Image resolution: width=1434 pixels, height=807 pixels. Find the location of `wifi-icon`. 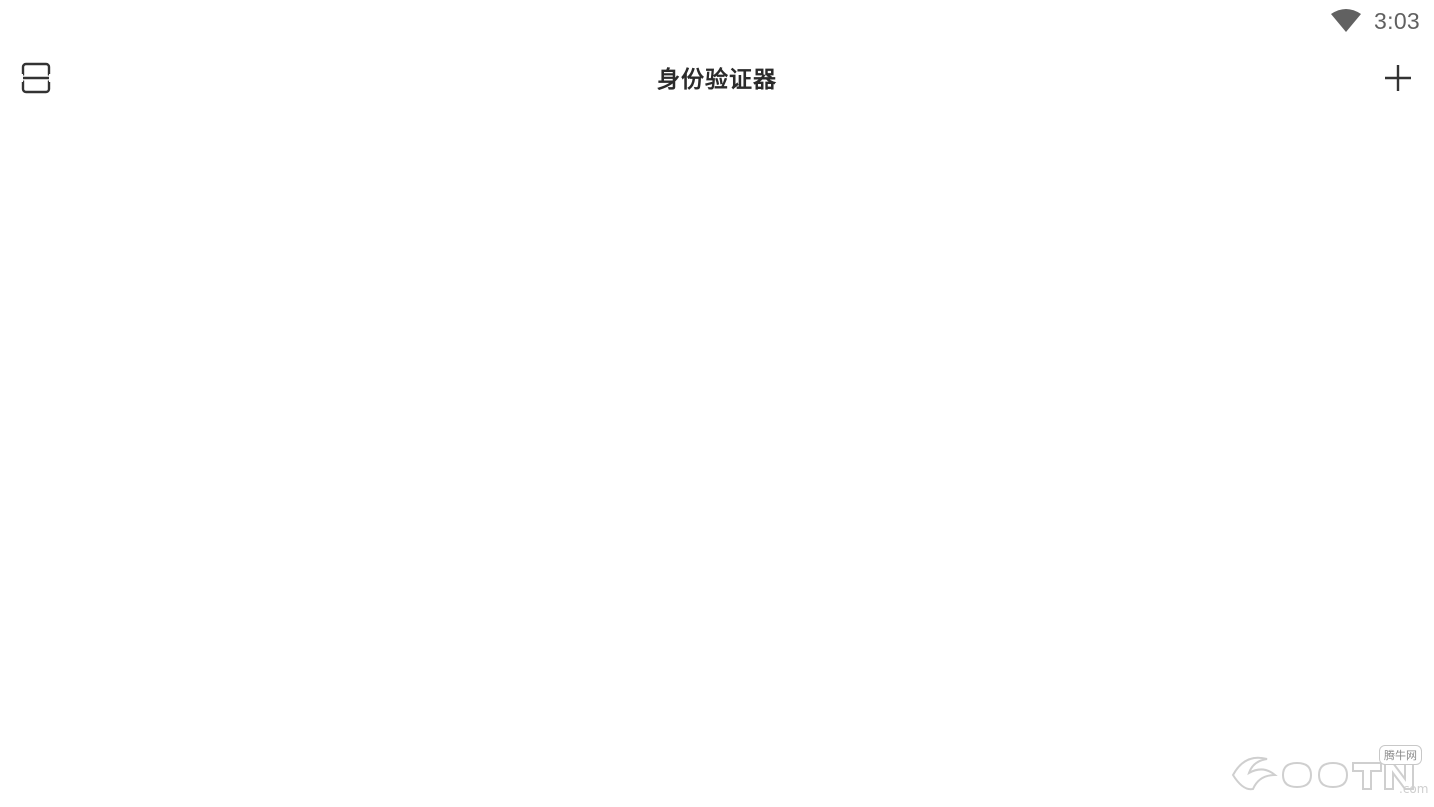

wifi-icon is located at coordinates (1346, 21).